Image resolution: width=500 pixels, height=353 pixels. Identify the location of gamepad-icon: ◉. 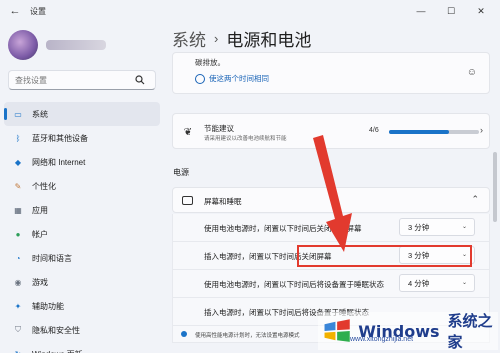
(18, 282).